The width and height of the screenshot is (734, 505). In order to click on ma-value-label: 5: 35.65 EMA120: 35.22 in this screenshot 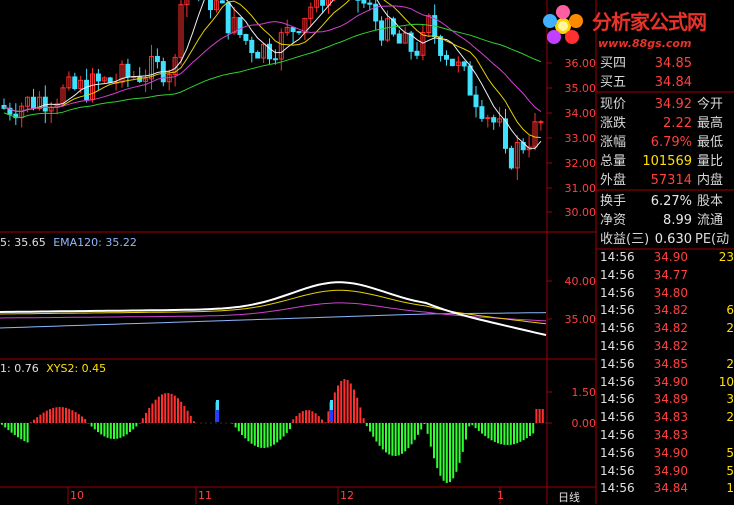, I will do `click(68, 242)`.